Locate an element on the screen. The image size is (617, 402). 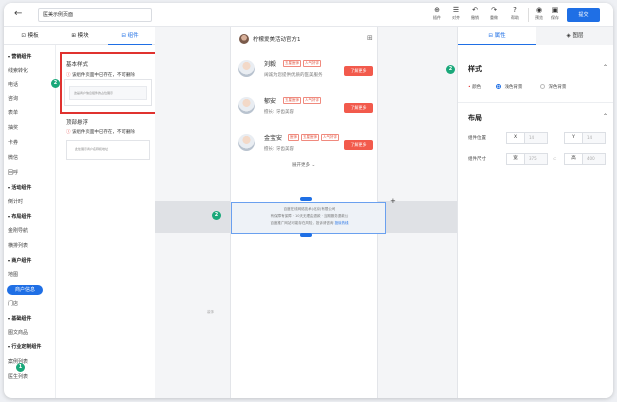
undo-icon: ↶ is located at coordinates (475, 10).